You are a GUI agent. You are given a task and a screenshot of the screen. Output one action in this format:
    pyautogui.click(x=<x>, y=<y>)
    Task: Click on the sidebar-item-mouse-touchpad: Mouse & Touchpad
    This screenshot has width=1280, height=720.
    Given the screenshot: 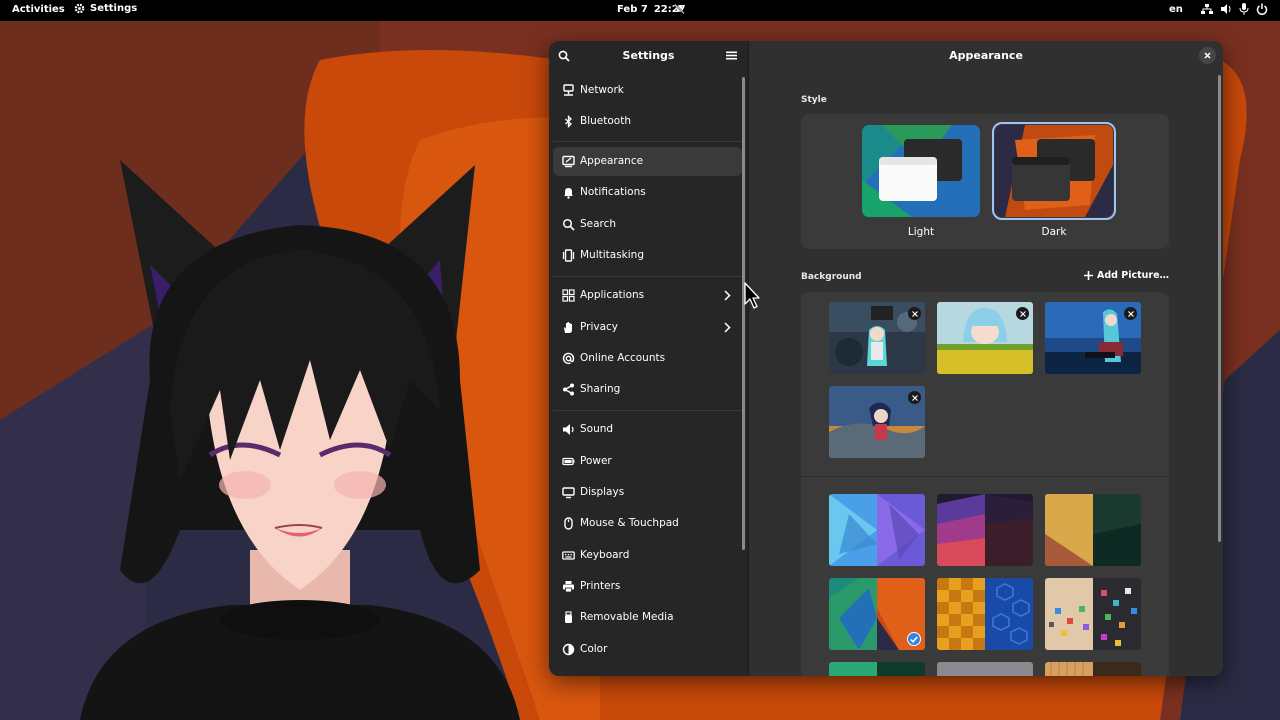 What is the action you would take?
    pyautogui.click(x=647, y=523)
    